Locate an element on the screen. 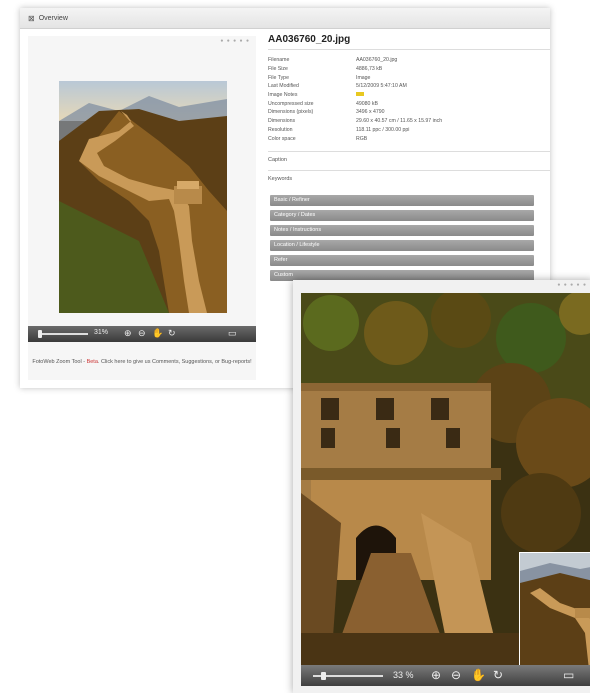 This screenshot has width=590, height=693. metadata-row: Image Notes is located at coordinates (409, 95).